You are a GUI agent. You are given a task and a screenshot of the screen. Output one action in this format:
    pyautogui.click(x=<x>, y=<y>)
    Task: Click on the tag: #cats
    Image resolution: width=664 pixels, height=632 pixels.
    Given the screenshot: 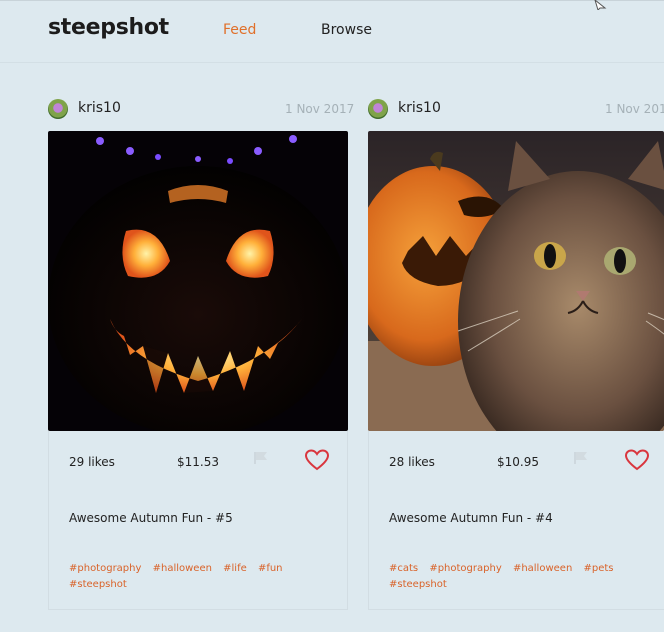 What is the action you would take?
    pyautogui.click(x=403, y=568)
    